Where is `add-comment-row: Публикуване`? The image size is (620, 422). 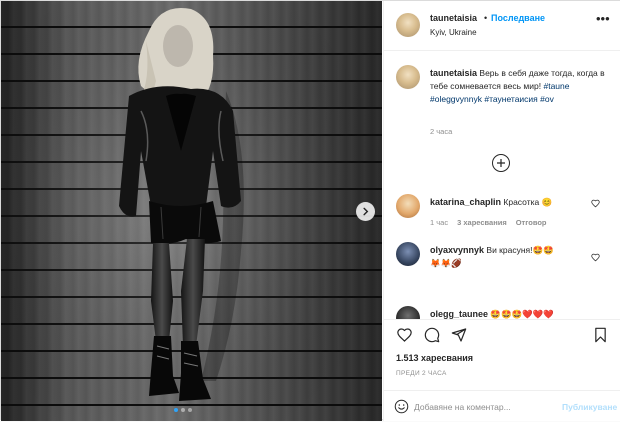
add-comment-row: Публикуване is located at coordinates (502, 406).